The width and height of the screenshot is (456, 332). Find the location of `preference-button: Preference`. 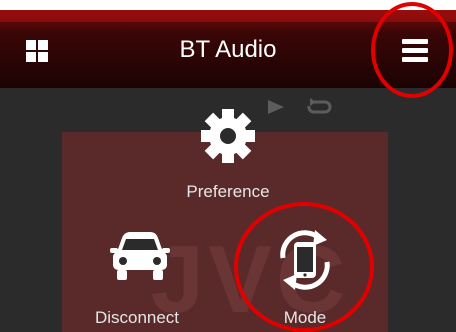

preference-button: Preference is located at coordinates (228, 161).